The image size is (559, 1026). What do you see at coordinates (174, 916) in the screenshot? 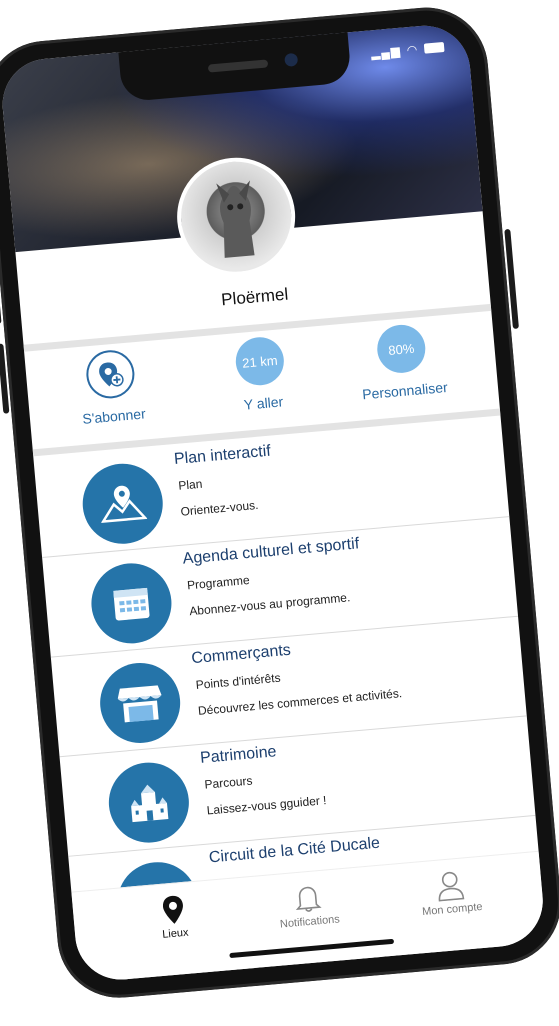
I see `tab-lieux: Lieux` at bounding box center [174, 916].